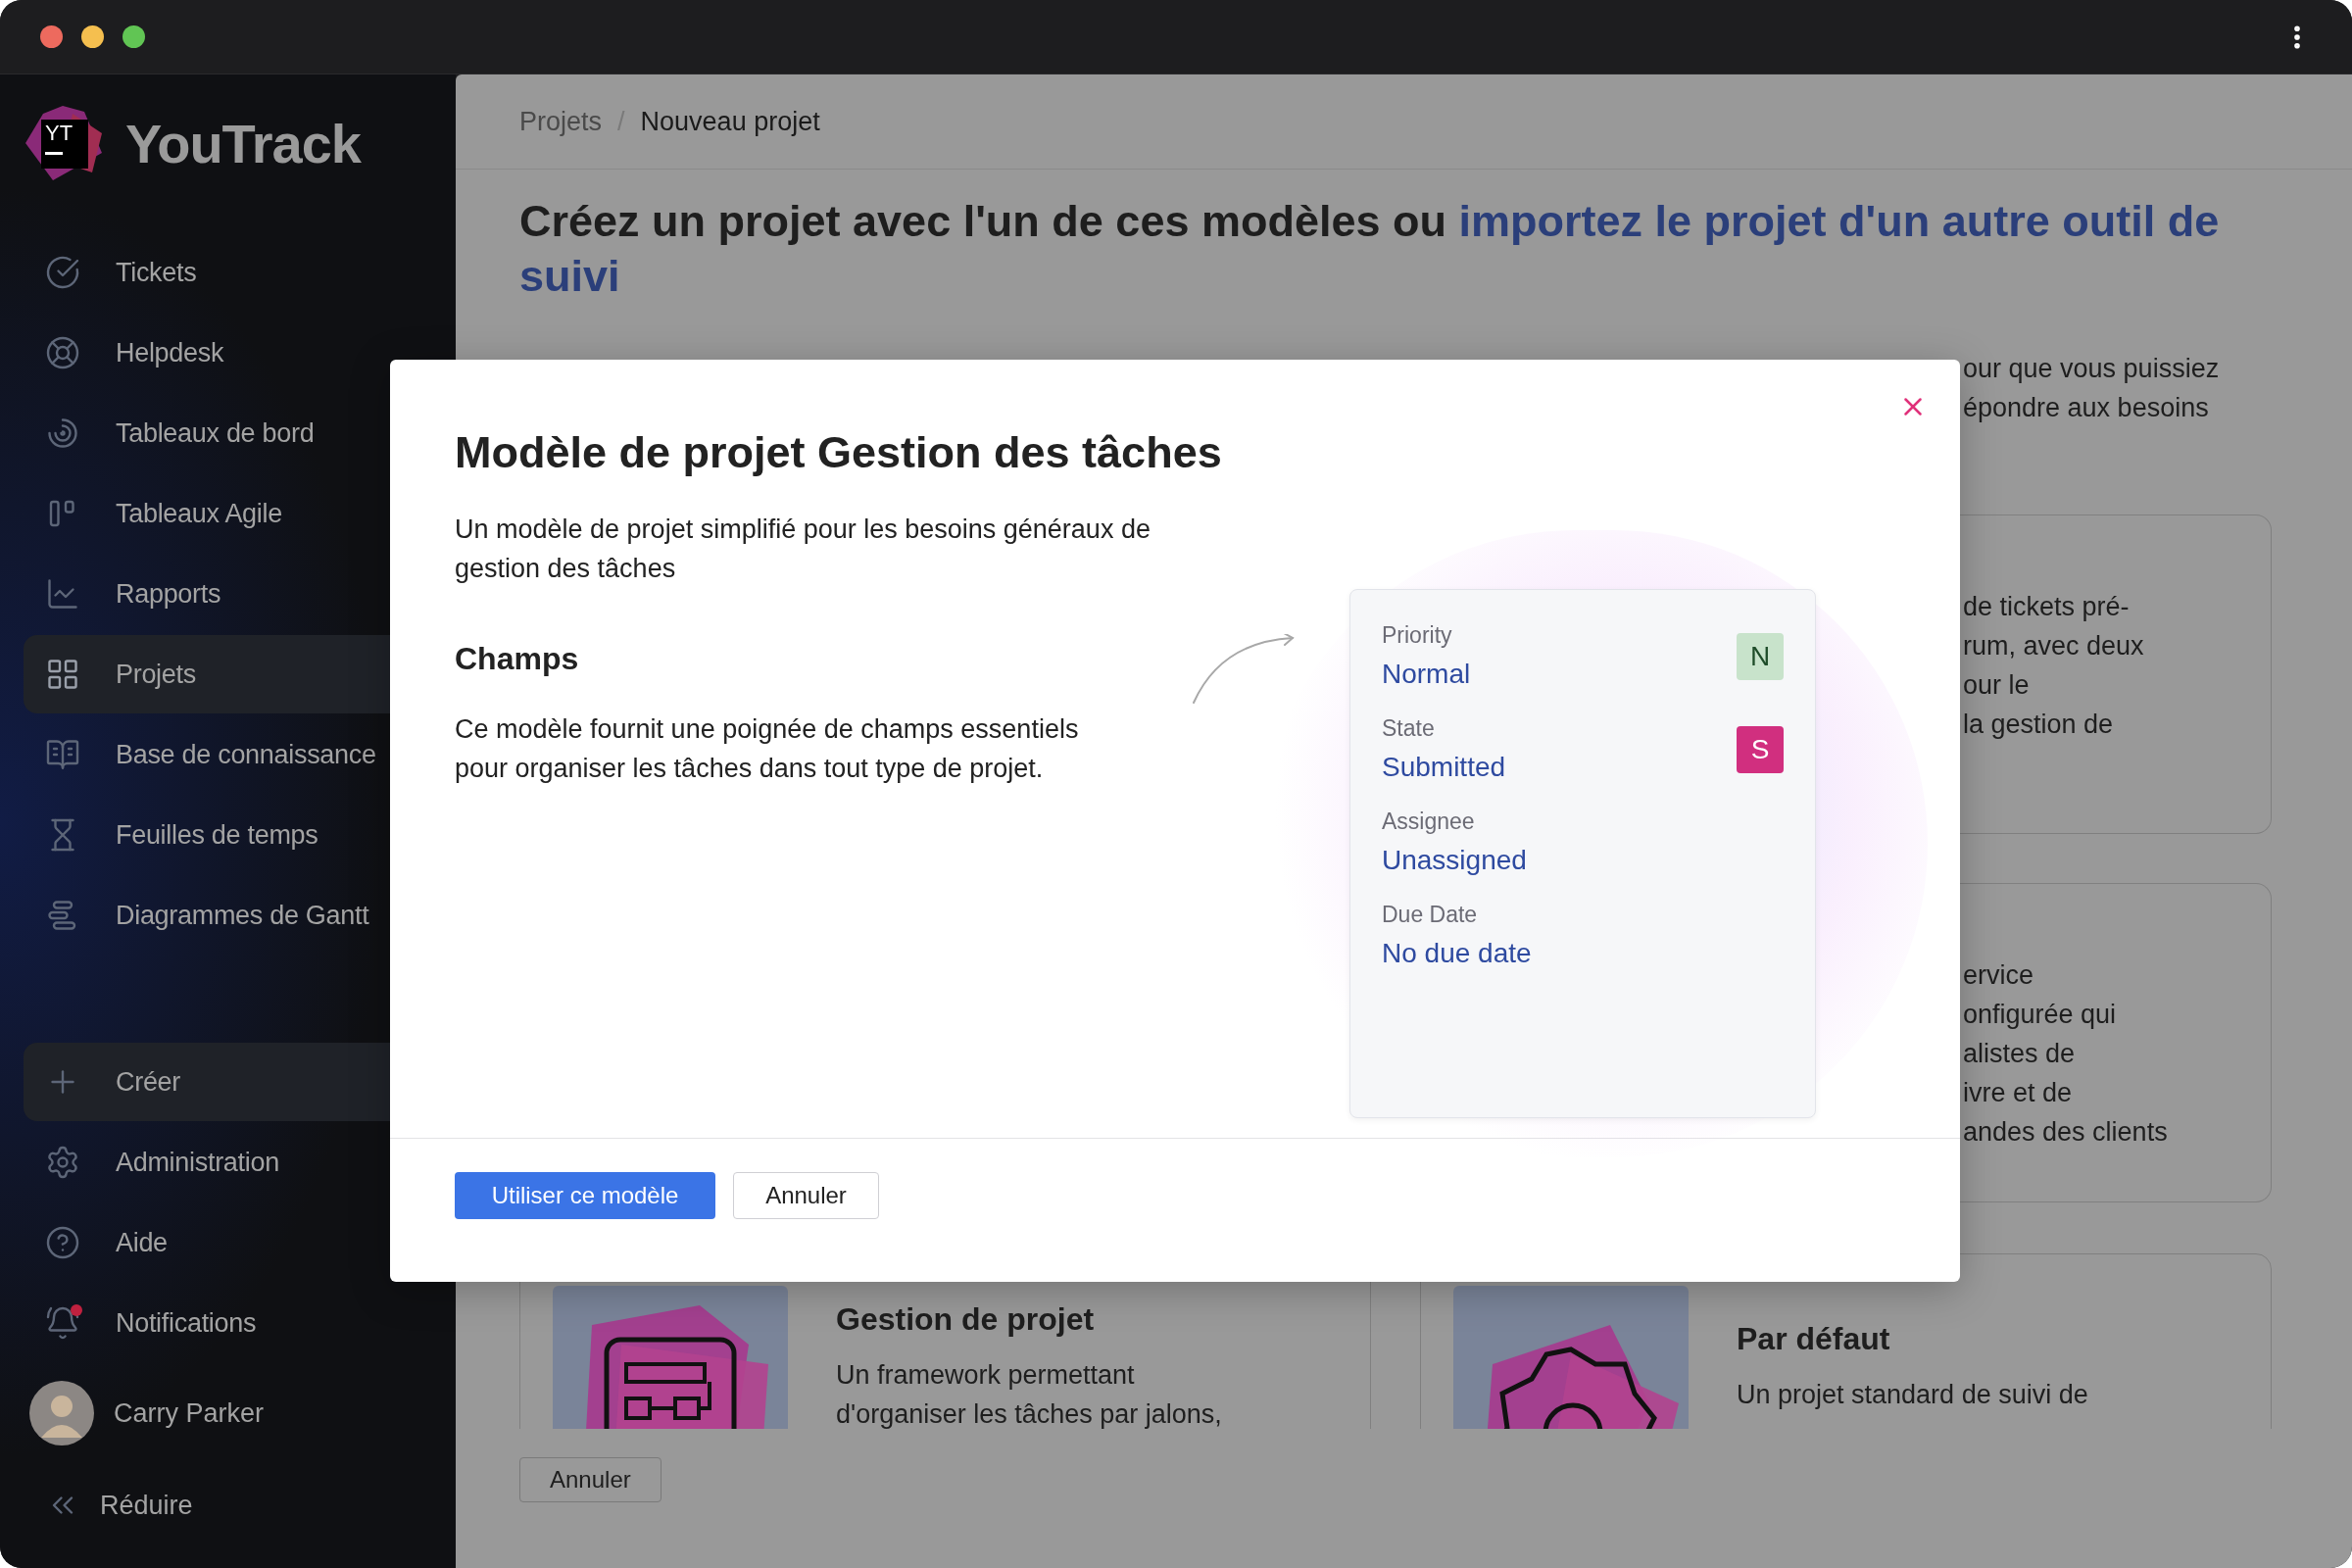 The height and width of the screenshot is (1568, 2352). I want to click on card-text: d'organiser les tâches par jalons,, so click(1029, 1413).